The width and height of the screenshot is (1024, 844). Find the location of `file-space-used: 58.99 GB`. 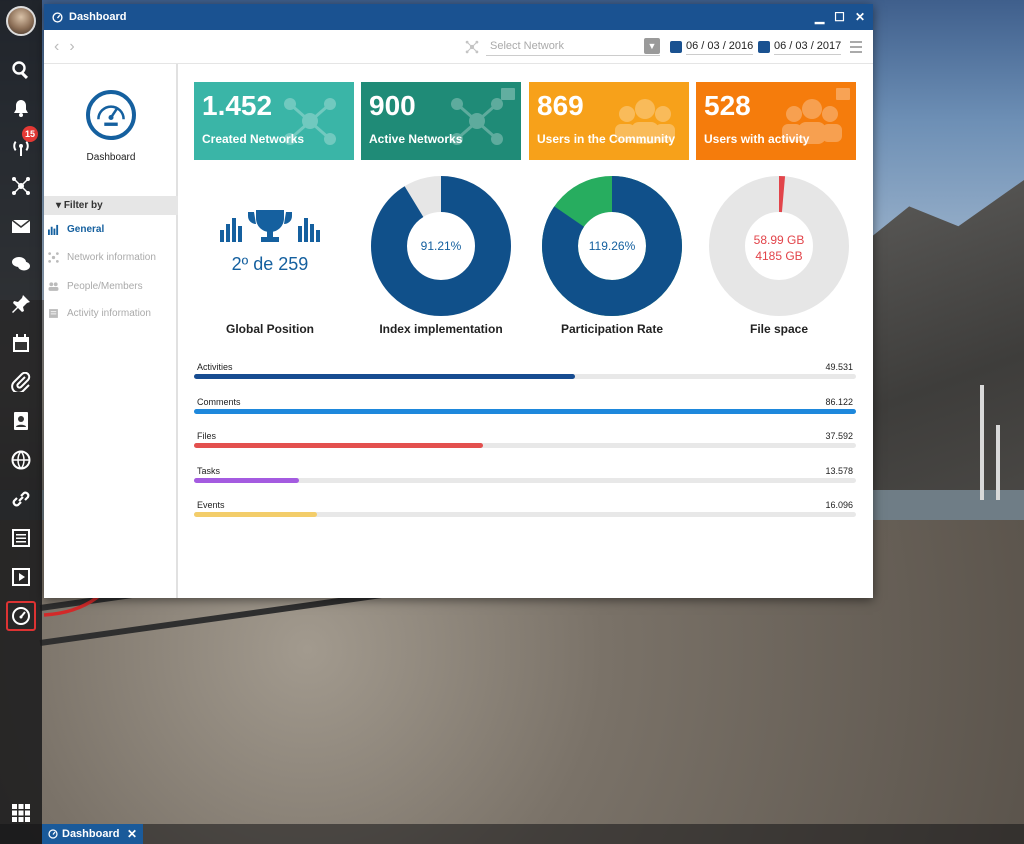

file-space-used: 58.99 GB is located at coordinates (779, 240).